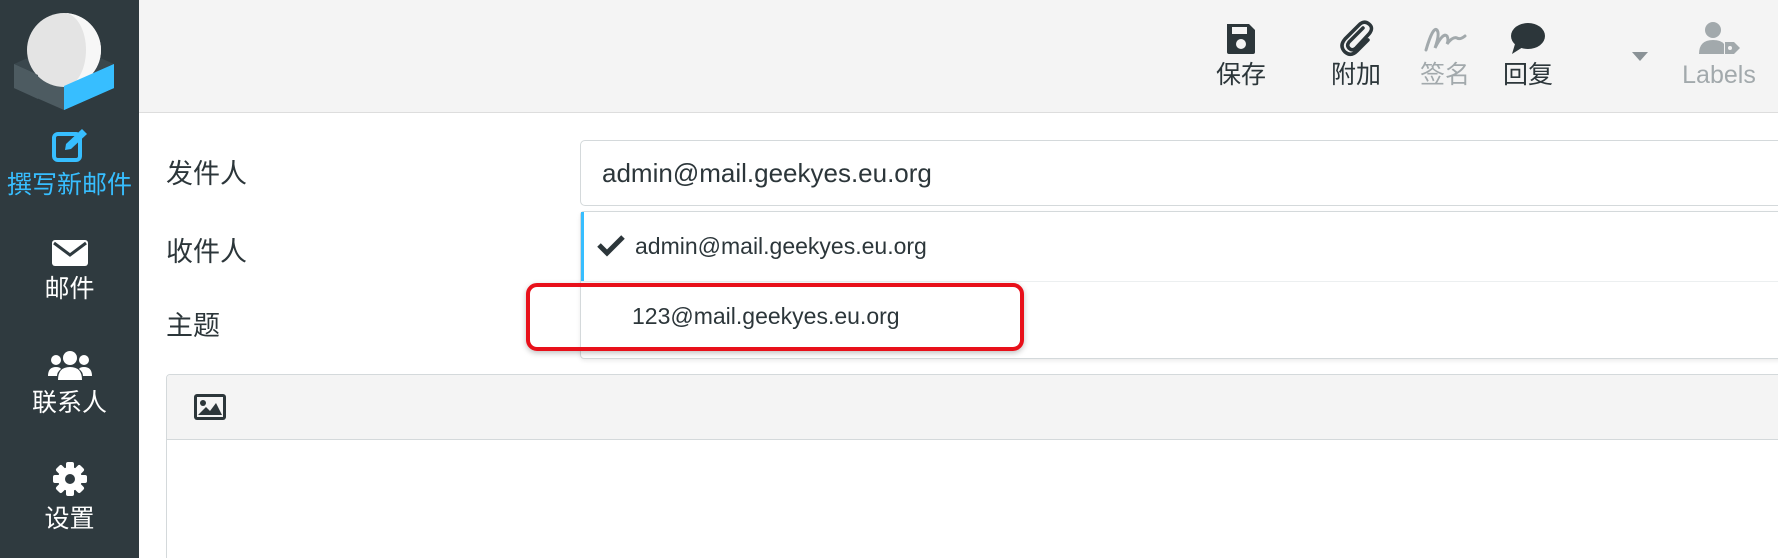 The height and width of the screenshot is (558, 1778). I want to click on nav-compose: 撰写新邮件, so click(69, 178).